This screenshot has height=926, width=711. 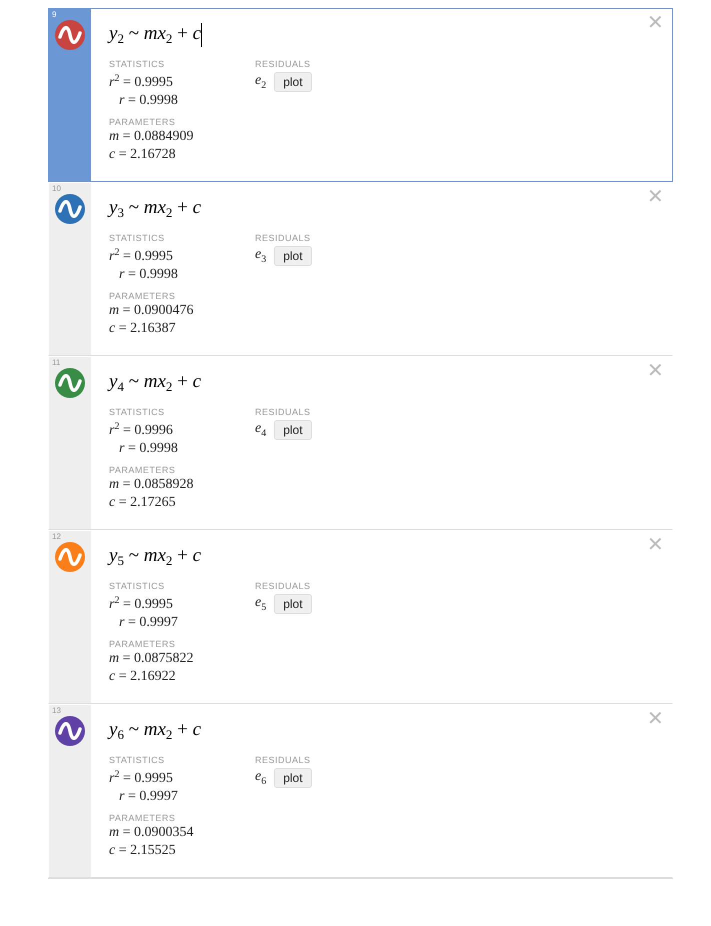 I want to click on parameter-value: m = 0.0858928, so click(x=152, y=485).